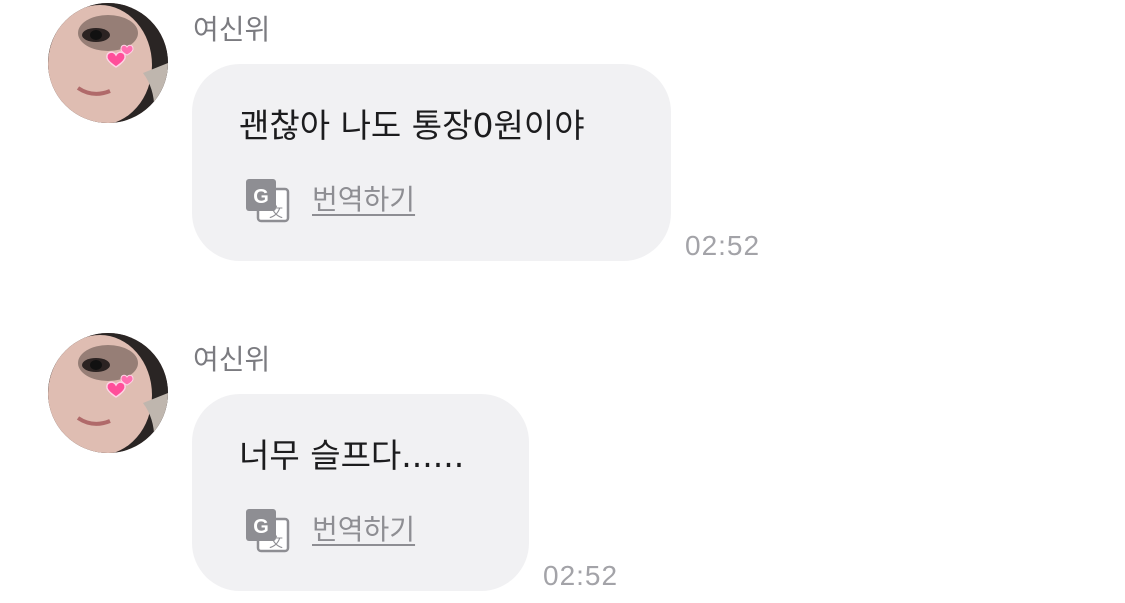 Image resolution: width=1125 pixels, height=603 pixels. Describe the element at coordinates (431, 162) in the screenshot. I see `message-bubble: 괜찮아 나도 통장0원이야 G 文 번역하기` at that location.